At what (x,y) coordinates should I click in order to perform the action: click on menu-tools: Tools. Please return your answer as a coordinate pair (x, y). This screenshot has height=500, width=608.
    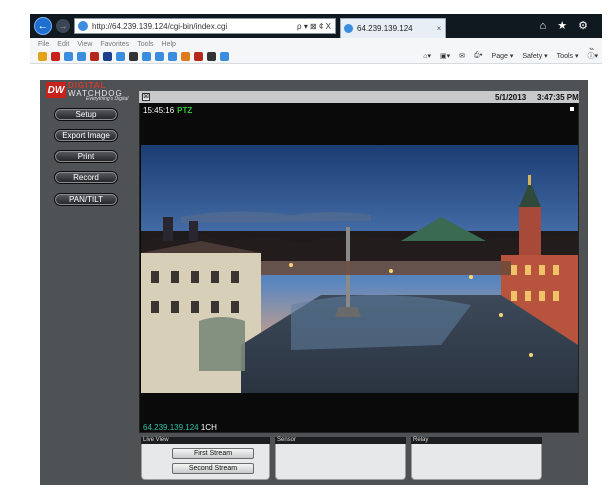
    Looking at the image, I should click on (145, 44).